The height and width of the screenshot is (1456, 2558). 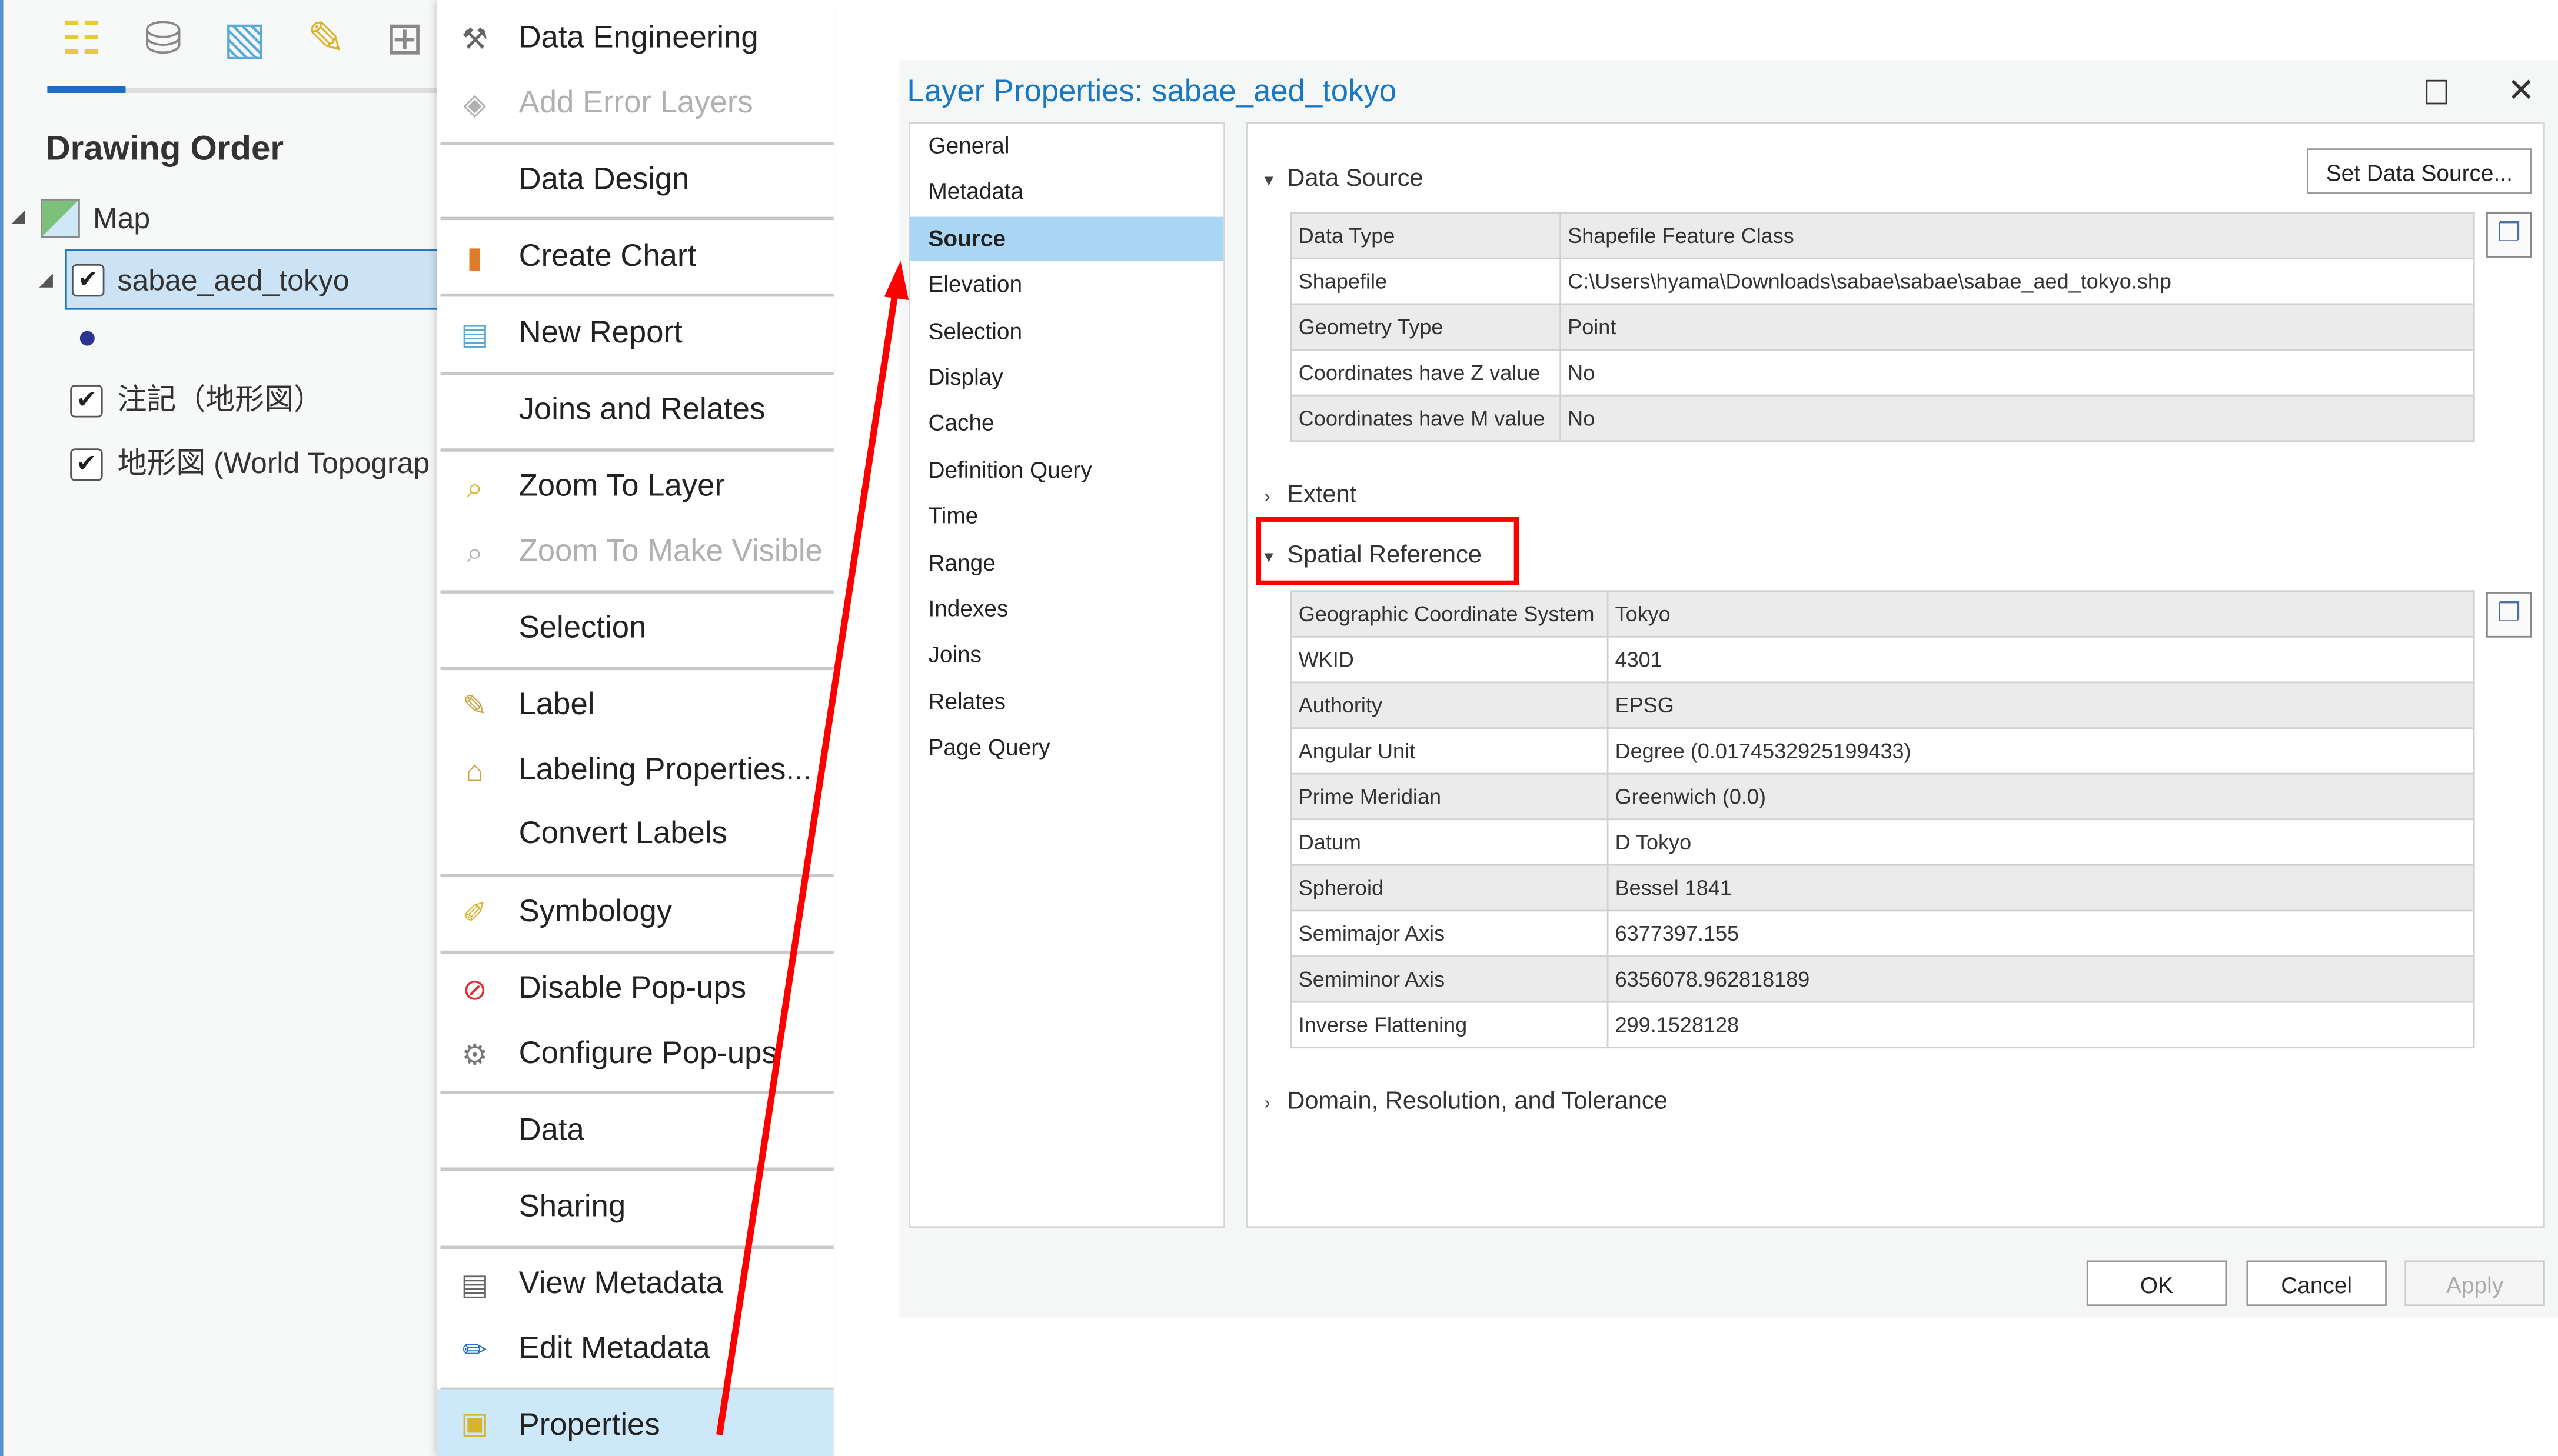 What do you see at coordinates (87, 339) in the screenshot?
I see `point-symbol-icon` at bounding box center [87, 339].